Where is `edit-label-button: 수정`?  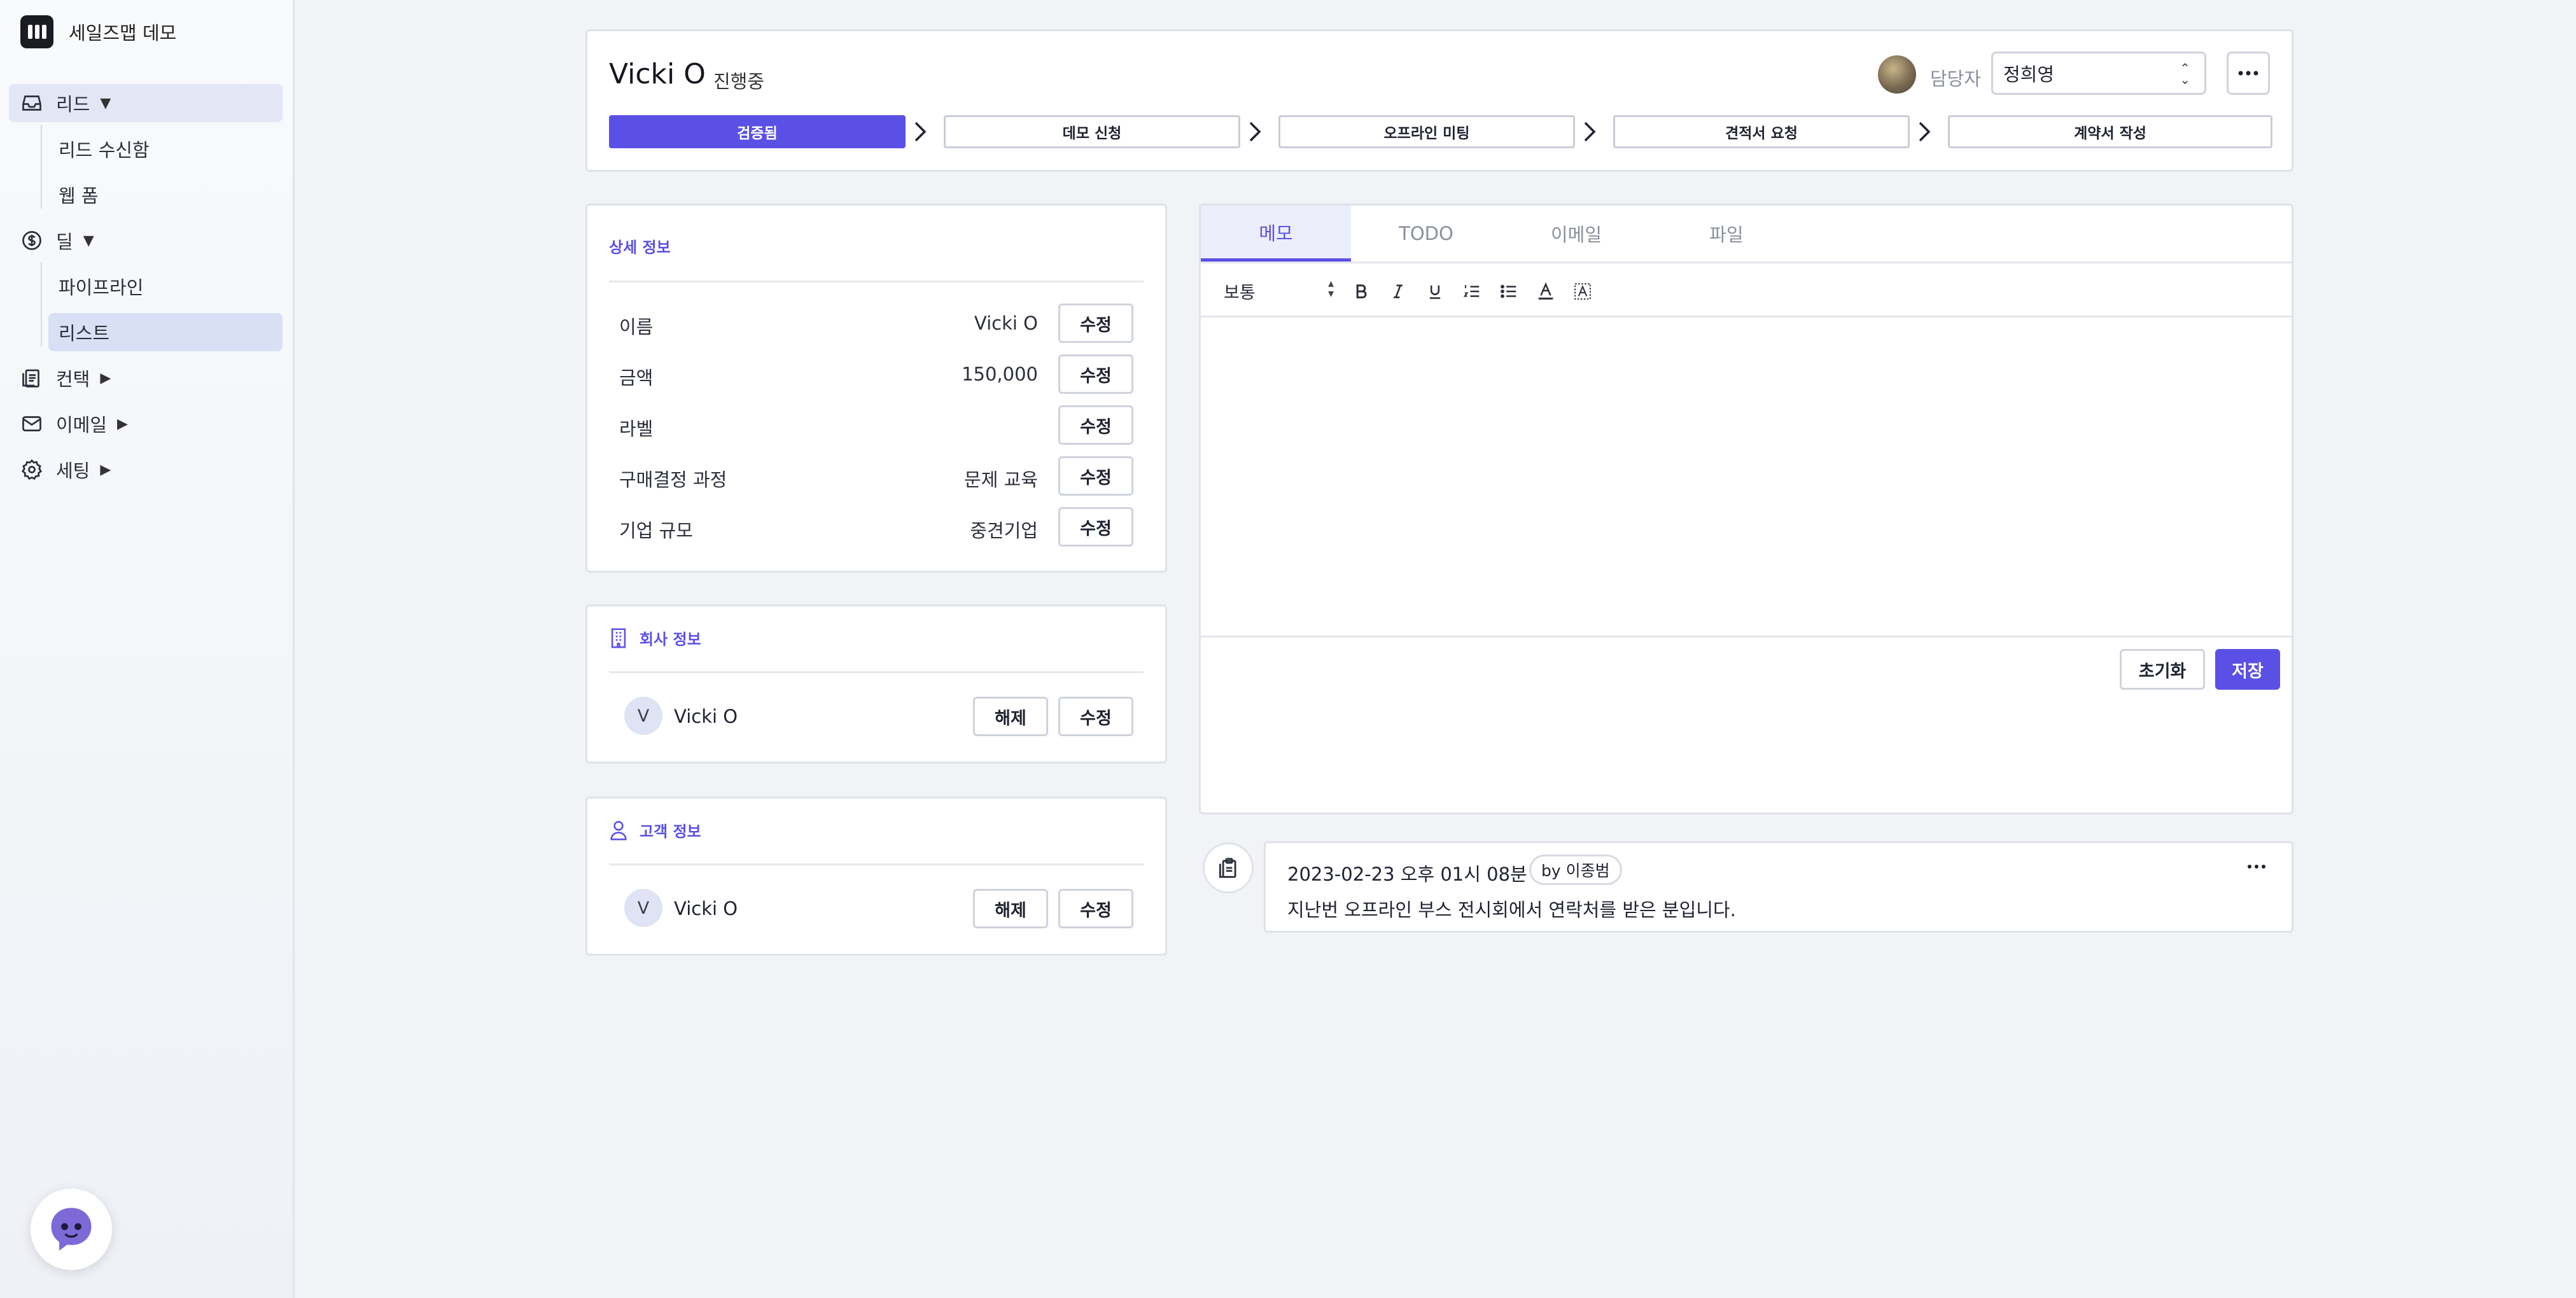 edit-label-button: 수정 is located at coordinates (1095, 425).